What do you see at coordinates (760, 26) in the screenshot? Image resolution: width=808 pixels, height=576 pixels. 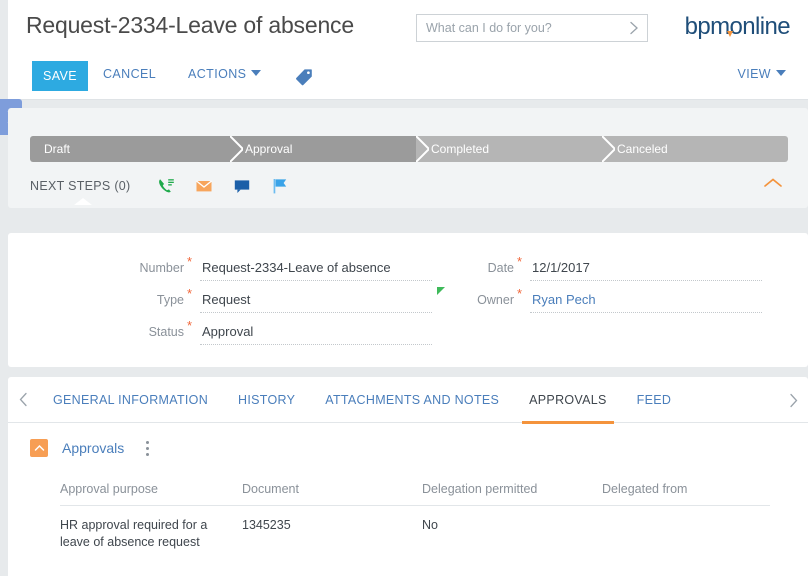 I see `brand-part-2: online` at bounding box center [760, 26].